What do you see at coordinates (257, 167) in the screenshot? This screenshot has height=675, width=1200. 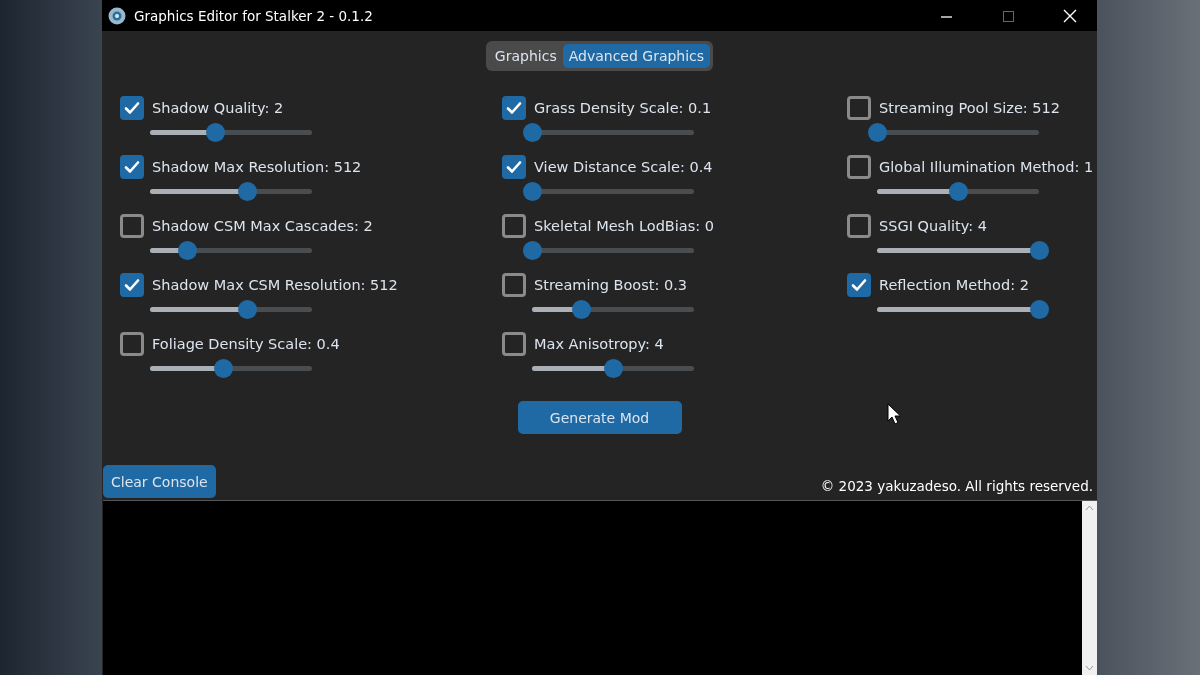 I see `setting-label: Shadow Max Resolution: 512` at bounding box center [257, 167].